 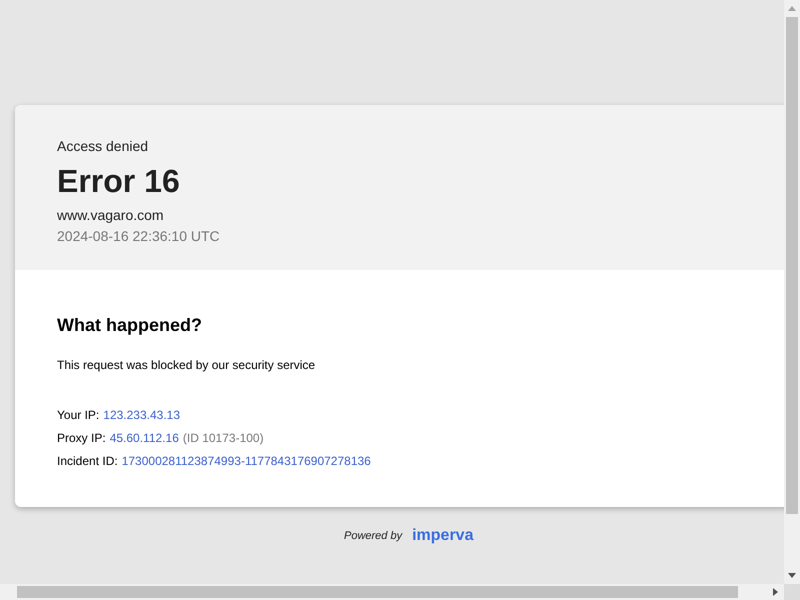 What do you see at coordinates (223, 438) in the screenshot?
I see `detail-note: (ID 10173-100)` at bounding box center [223, 438].